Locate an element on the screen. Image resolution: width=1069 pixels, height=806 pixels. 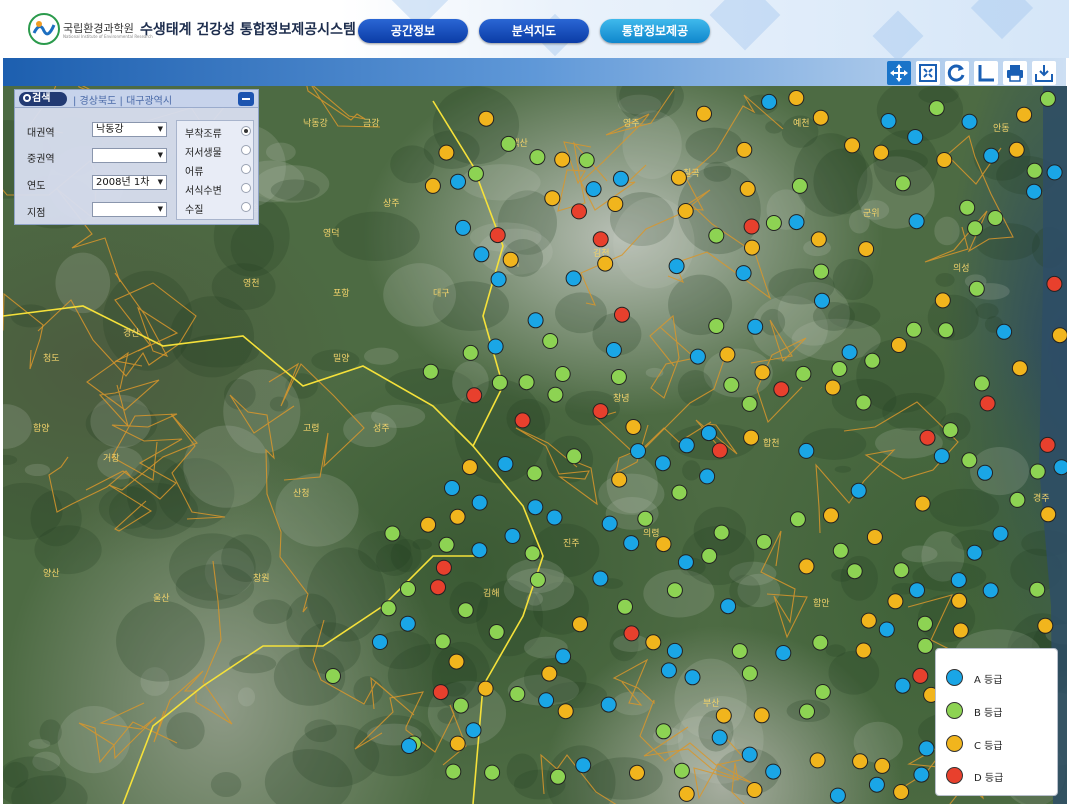
type-option-fish: 어류 is located at coordinates (219, 170).